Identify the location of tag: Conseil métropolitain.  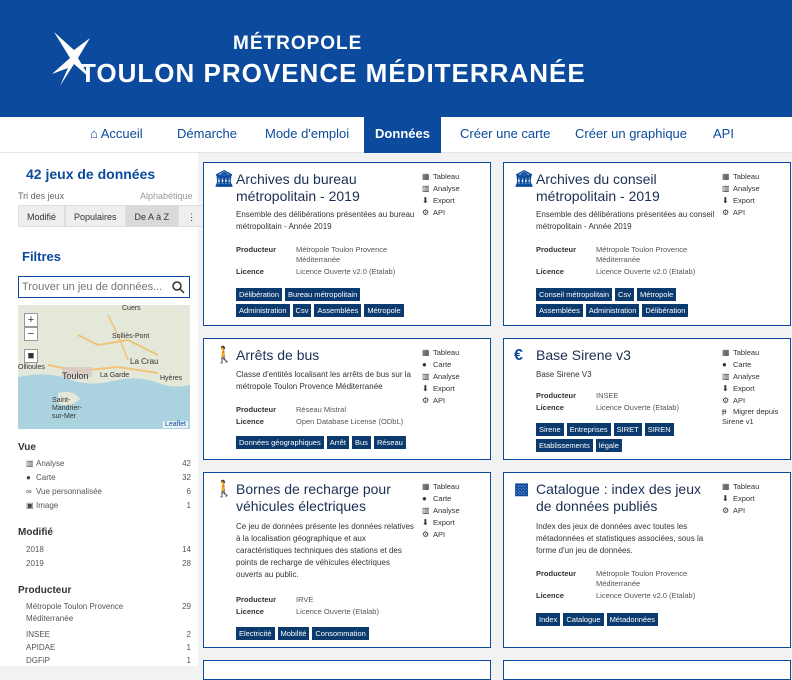
(574, 294).